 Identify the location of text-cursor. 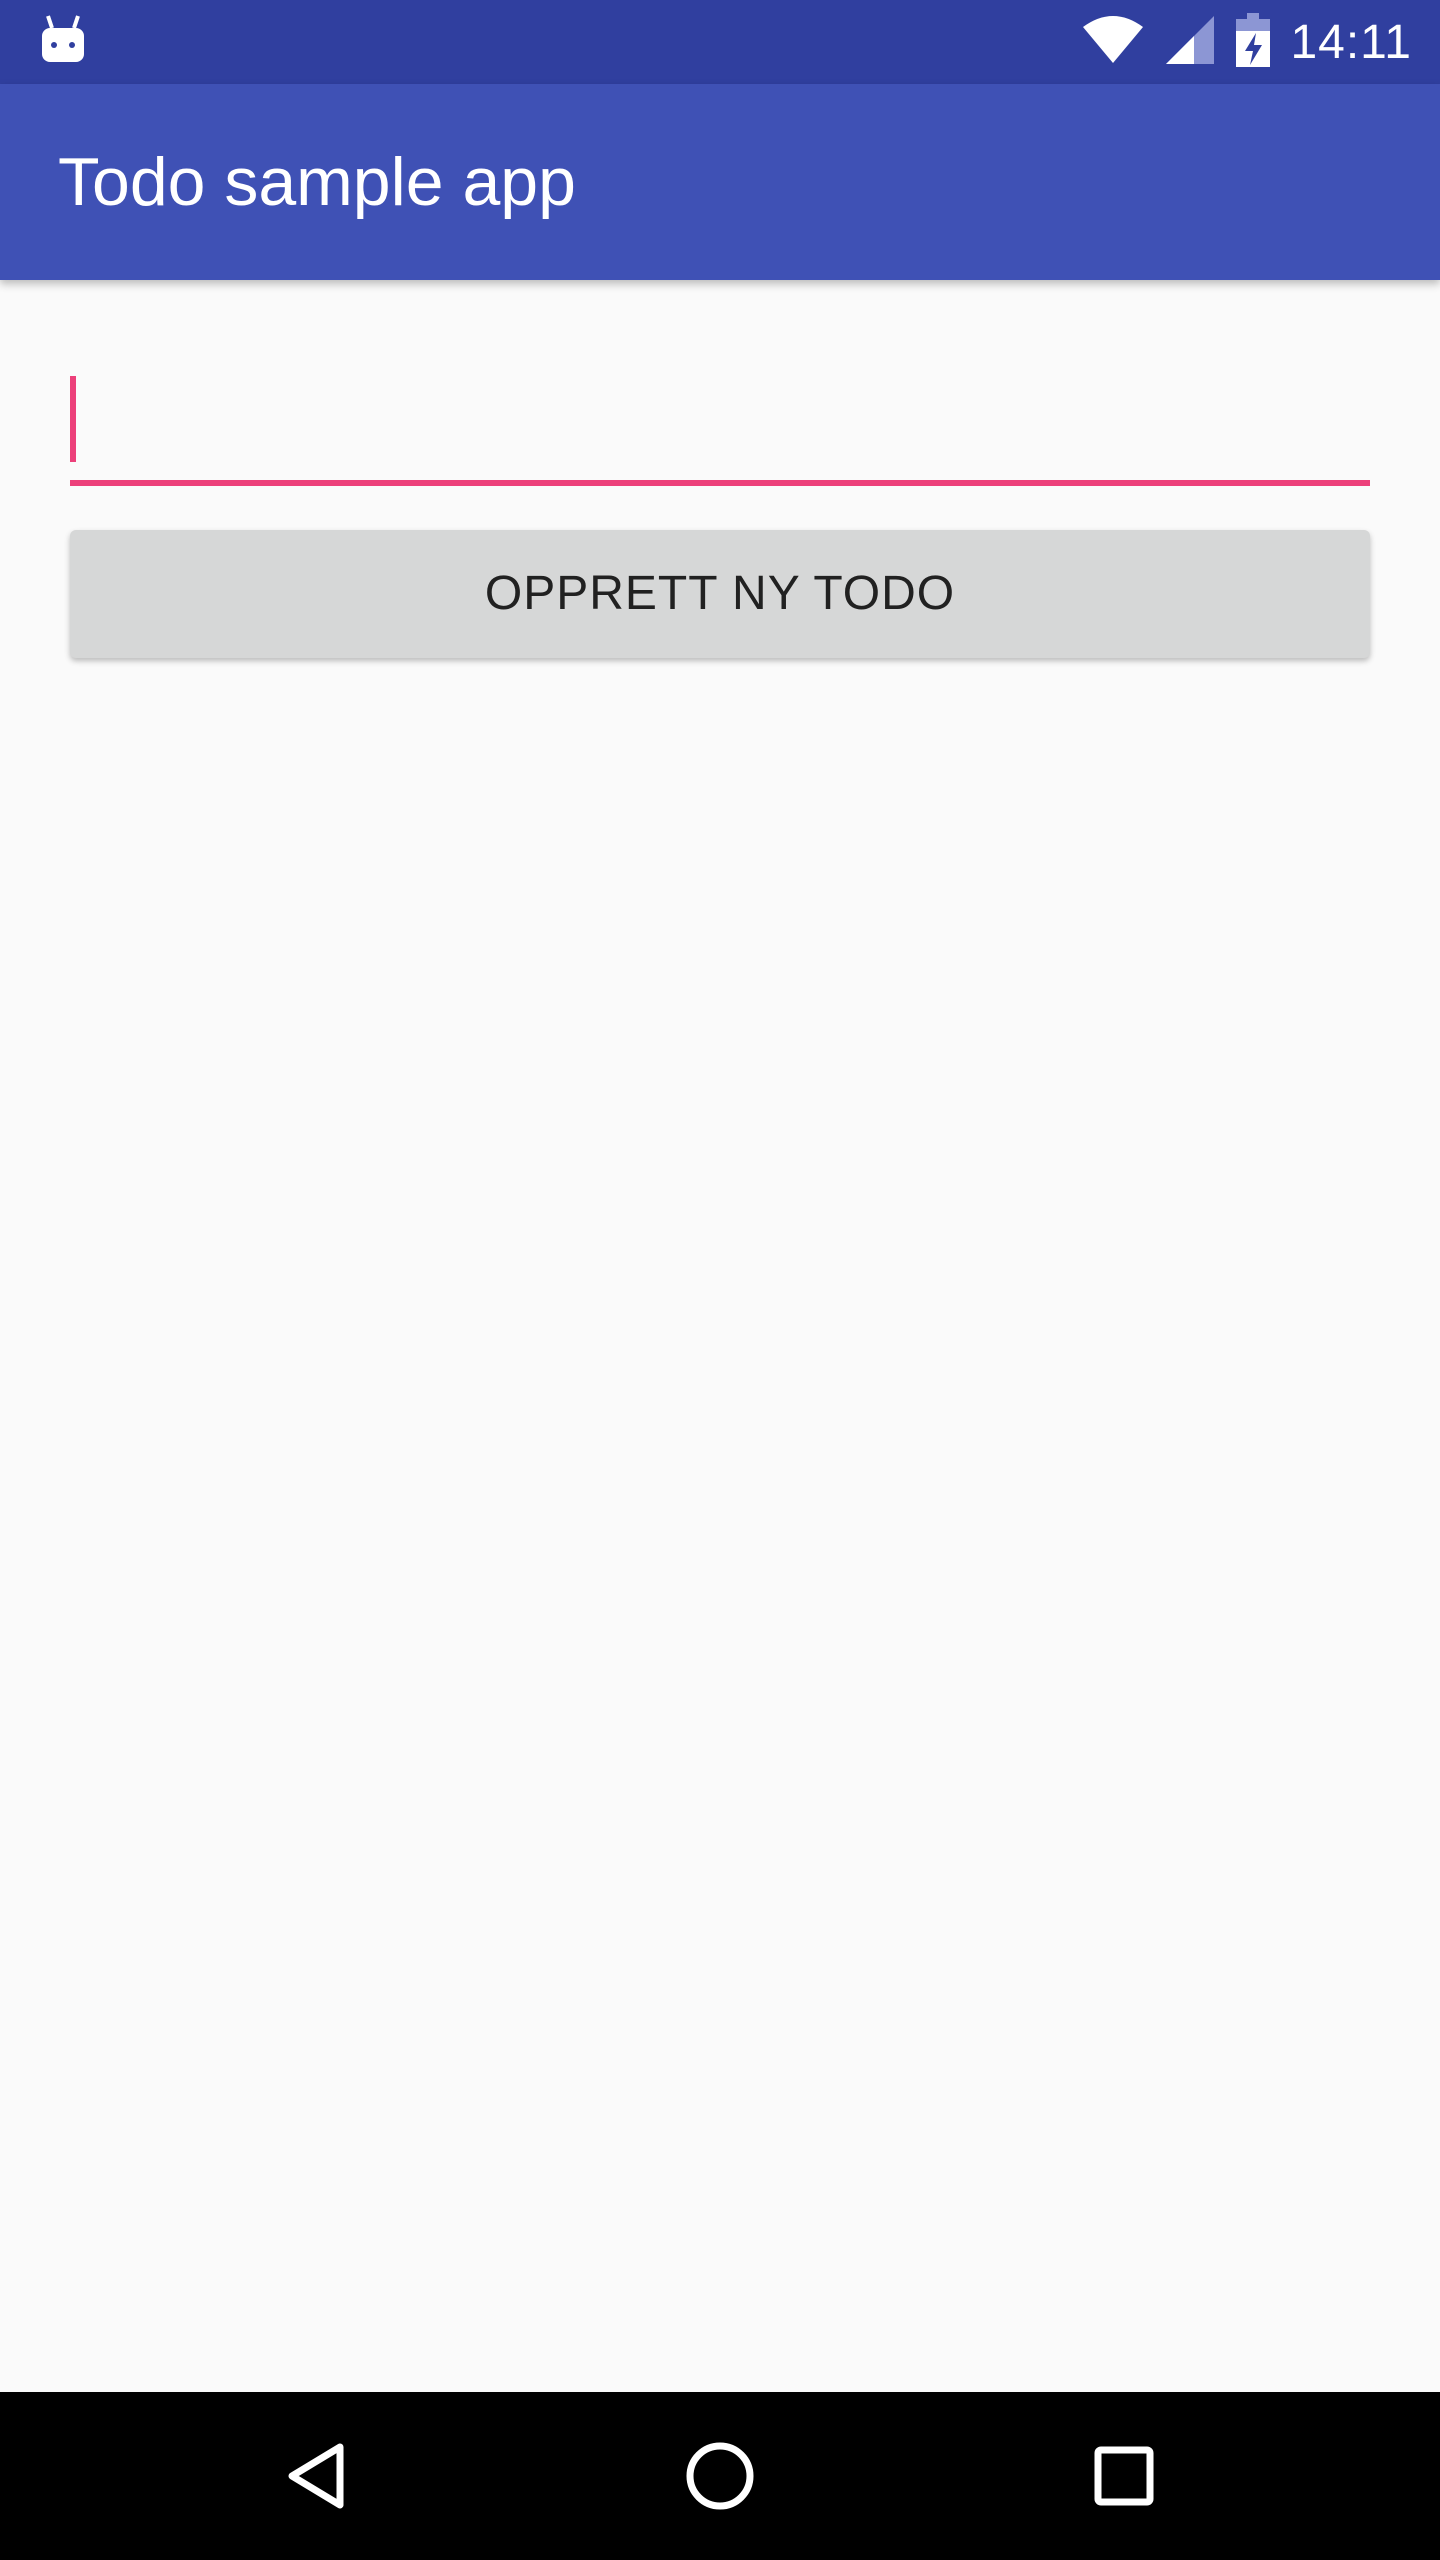
(73, 419).